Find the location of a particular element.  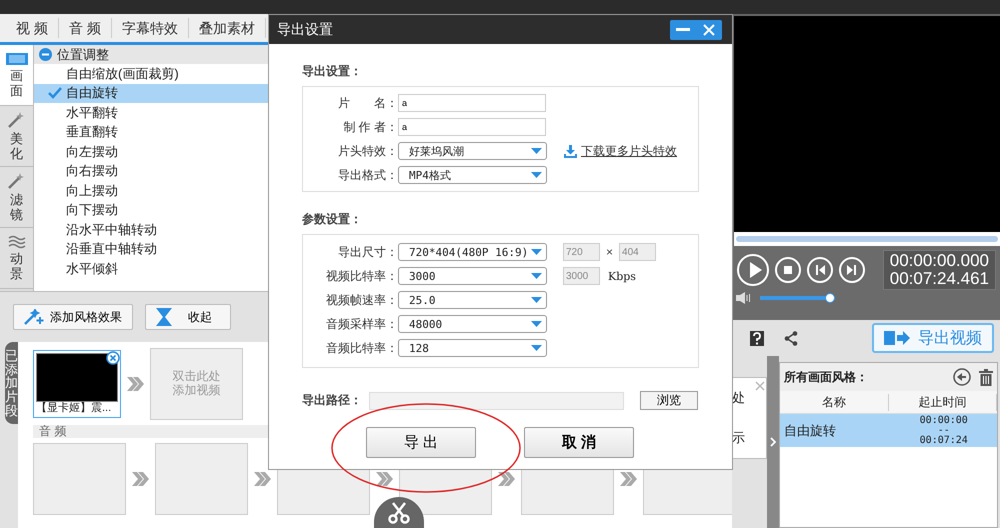

dropdown: 128 is located at coordinates (472, 348).